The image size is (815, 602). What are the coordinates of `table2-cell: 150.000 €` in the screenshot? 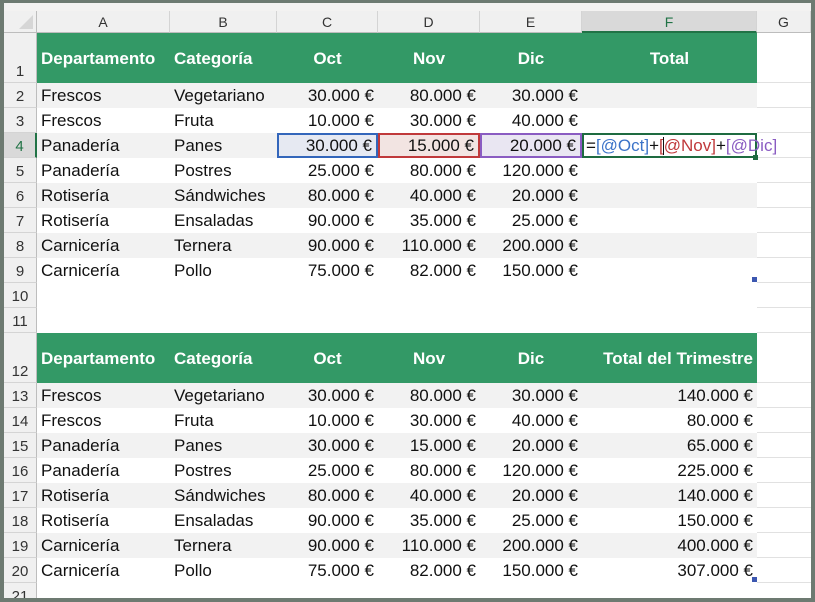 It's located at (531, 570).